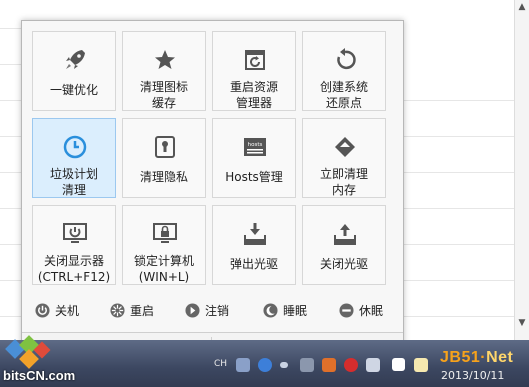  What do you see at coordinates (75, 233) in the screenshot?
I see `monitor-off-icon` at bounding box center [75, 233].